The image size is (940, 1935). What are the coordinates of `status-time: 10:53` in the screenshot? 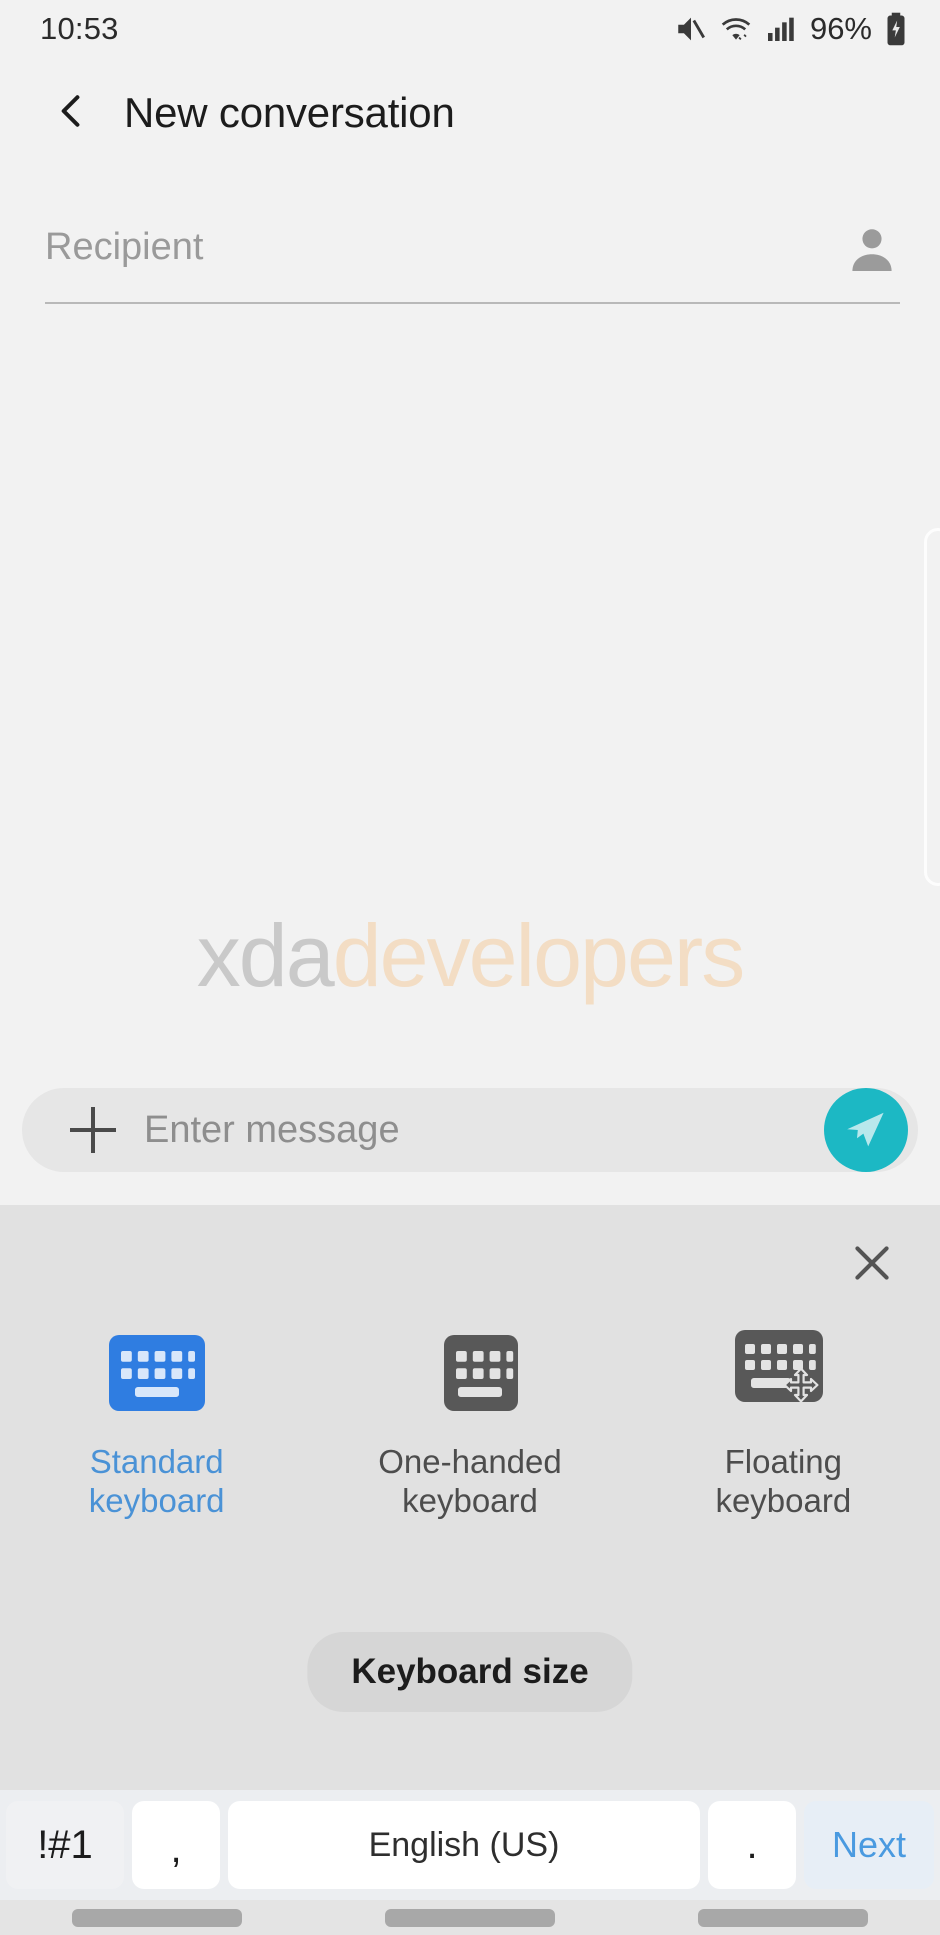 It's located at (79, 28).